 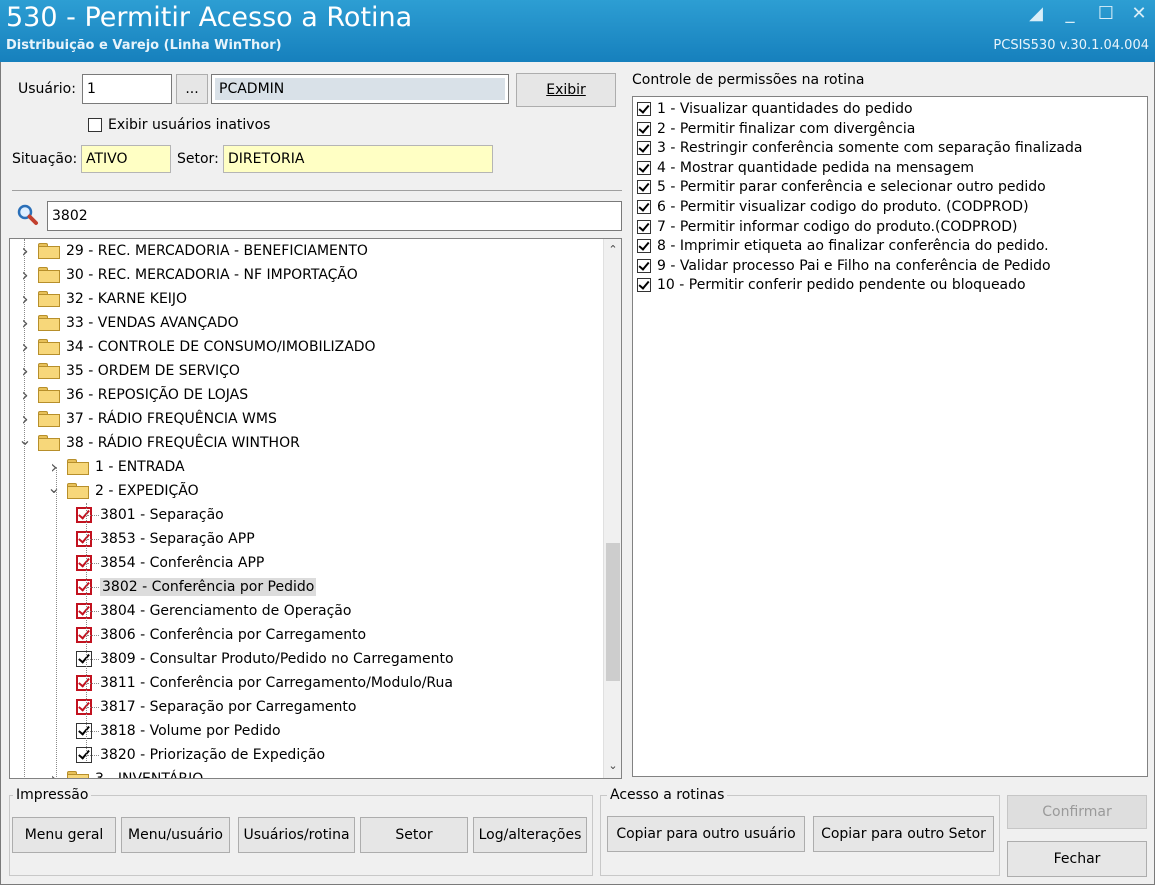 What do you see at coordinates (334, 216) in the screenshot?
I see `search-input: 3802` at bounding box center [334, 216].